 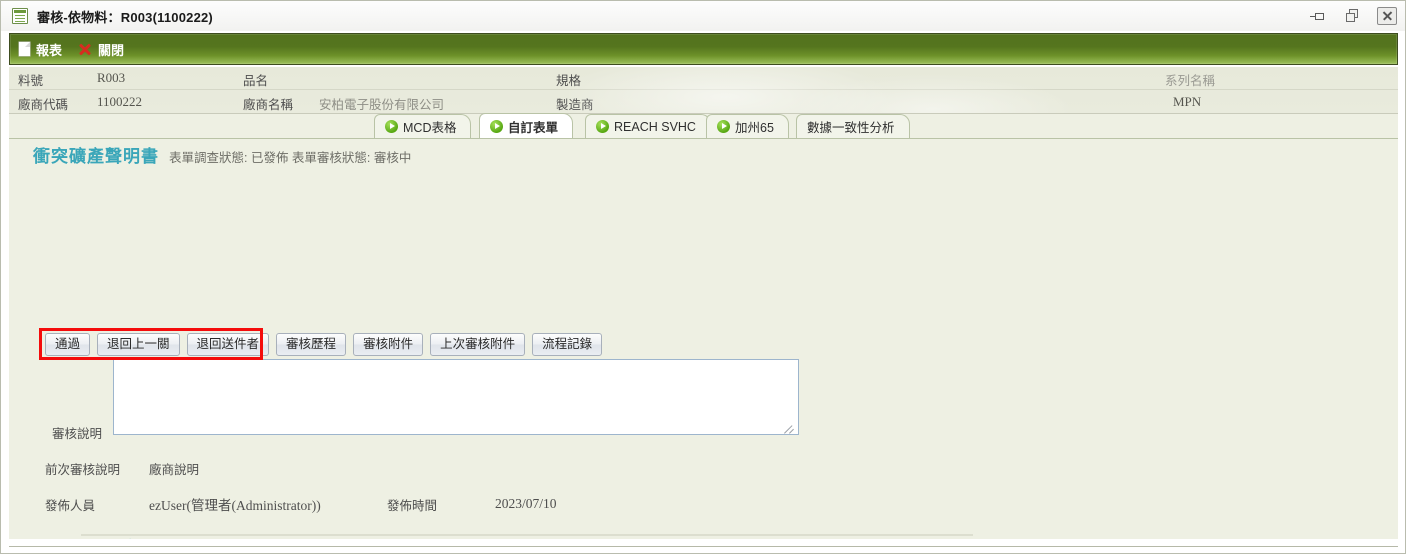 What do you see at coordinates (111, 77) in the screenshot?
I see `field-value-part-no: R003` at bounding box center [111, 77].